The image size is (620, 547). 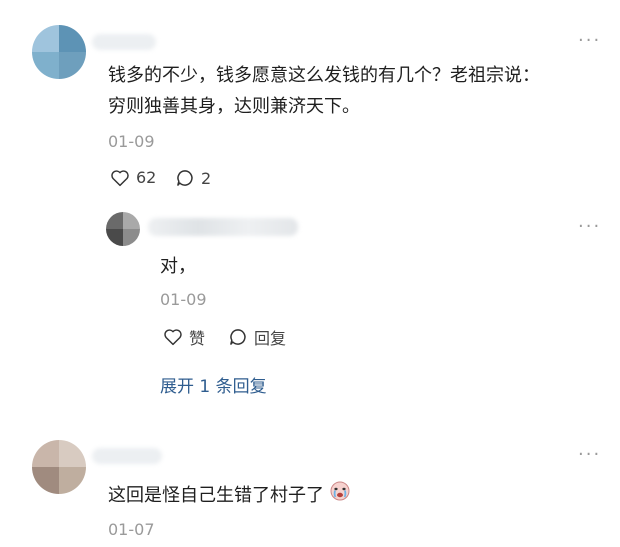 I want to click on reply-count: 2, so click(x=206, y=178).